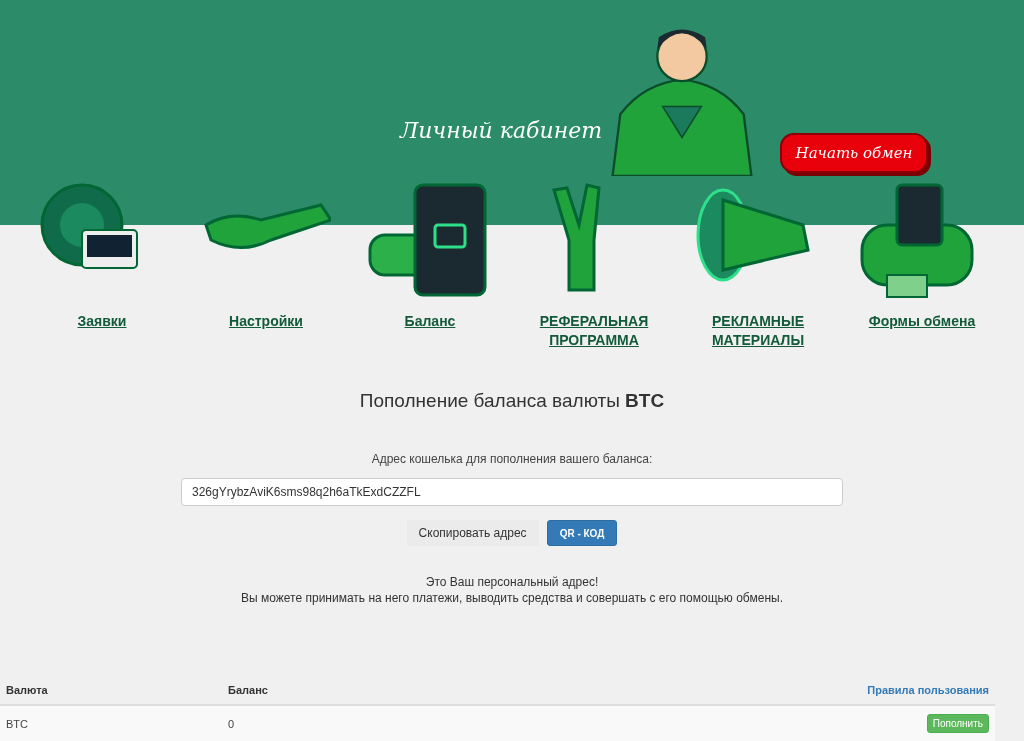  What do you see at coordinates (582, 533) in the screenshot?
I see `qr-code-button: QR - КОД` at bounding box center [582, 533].